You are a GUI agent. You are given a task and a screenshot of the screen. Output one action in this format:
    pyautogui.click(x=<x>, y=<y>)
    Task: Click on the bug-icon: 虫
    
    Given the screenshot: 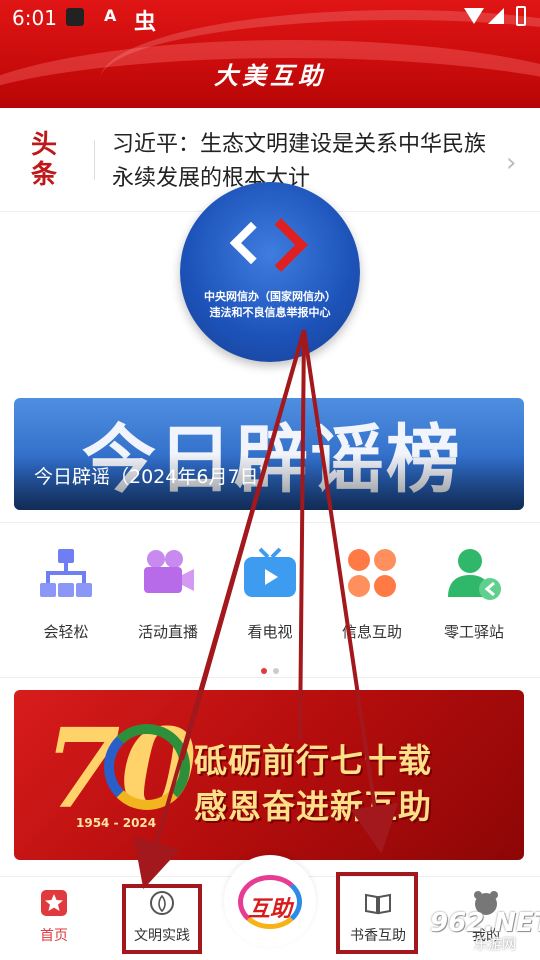 What is the action you would take?
    pyautogui.click(x=145, y=22)
    